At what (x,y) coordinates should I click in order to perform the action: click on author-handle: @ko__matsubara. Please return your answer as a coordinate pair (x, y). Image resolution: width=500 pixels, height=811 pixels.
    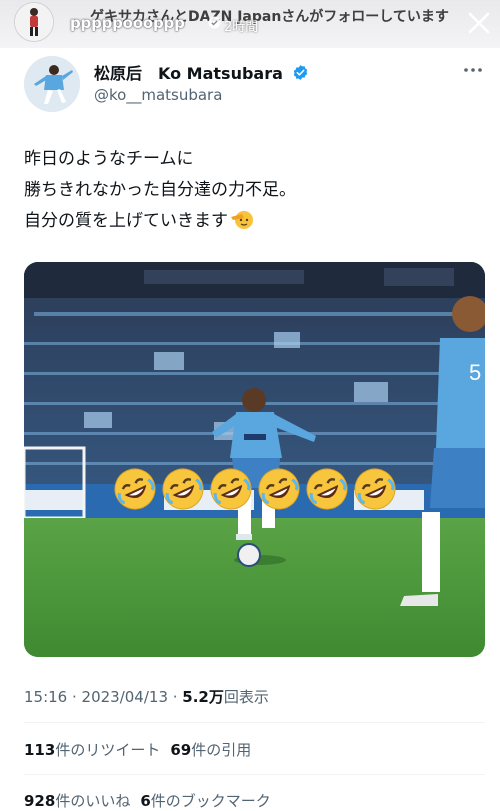
    Looking at the image, I should click on (158, 95).